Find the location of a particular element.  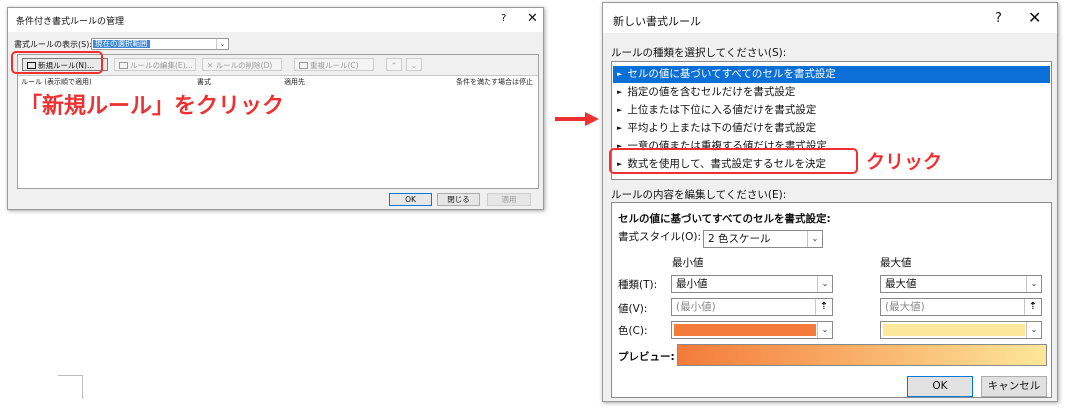

color-label: 色(C): is located at coordinates (633, 331).